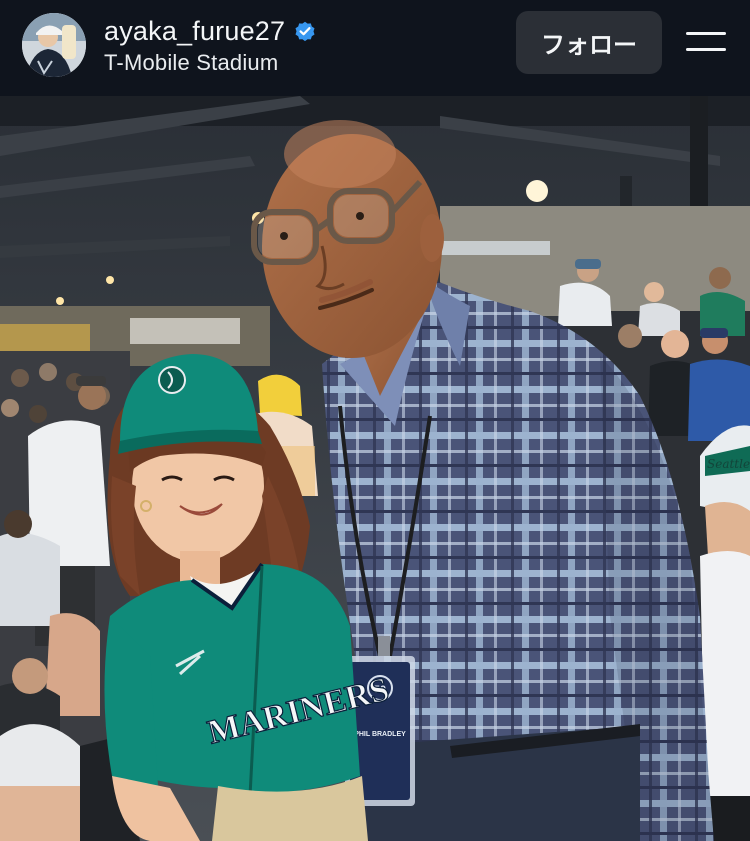 This screenshot has height=841, width=750. What do you see at coordinates (305, 31) in the screenshot?
I see `verified-badge-icon` at bounding box center [305, 31].